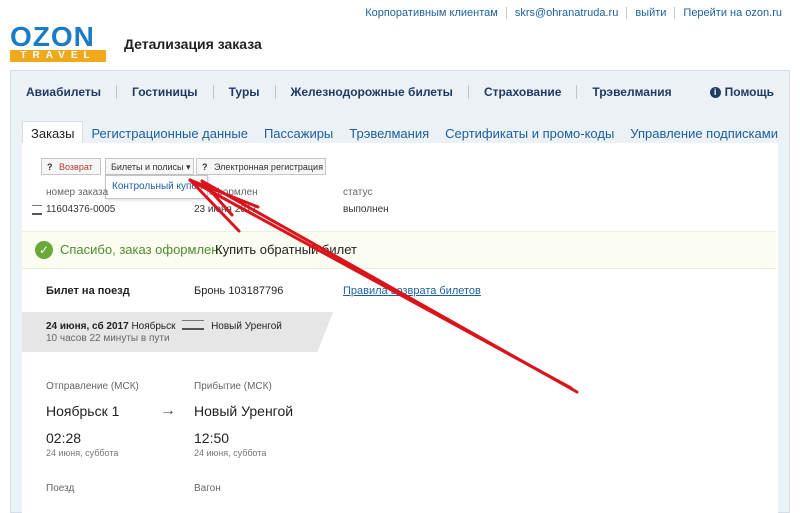  What do you see at coordinates (193, 44) in the screenshot?
I see `page-title: Детализация заказа` at bounding box center [193, 44].